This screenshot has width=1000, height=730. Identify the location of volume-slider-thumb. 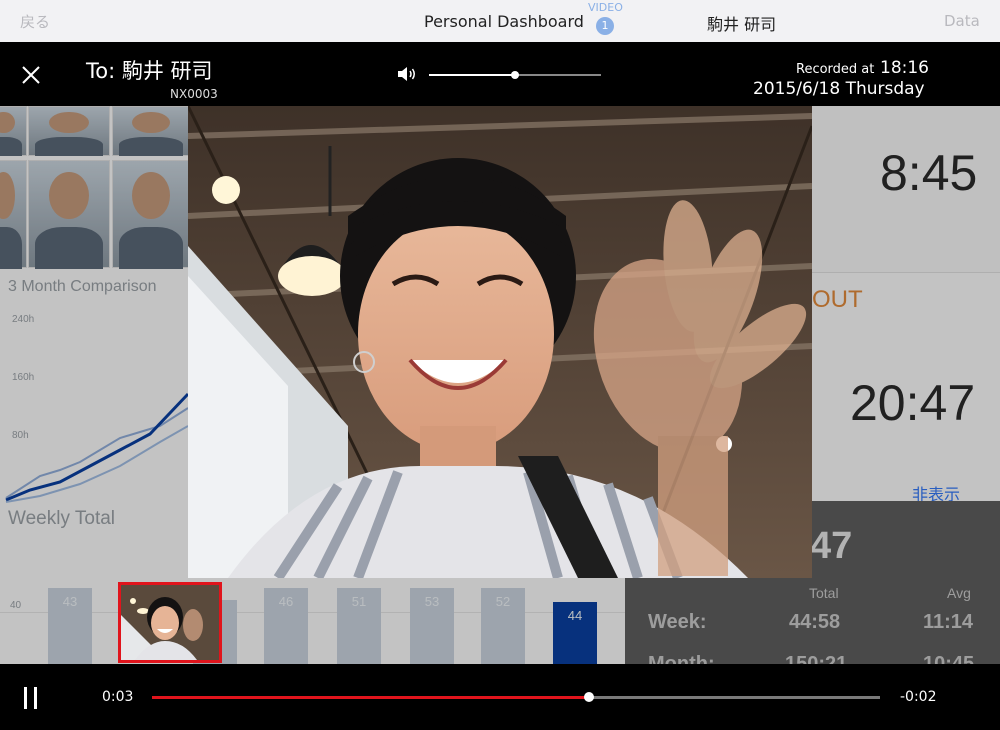
(515, 75).